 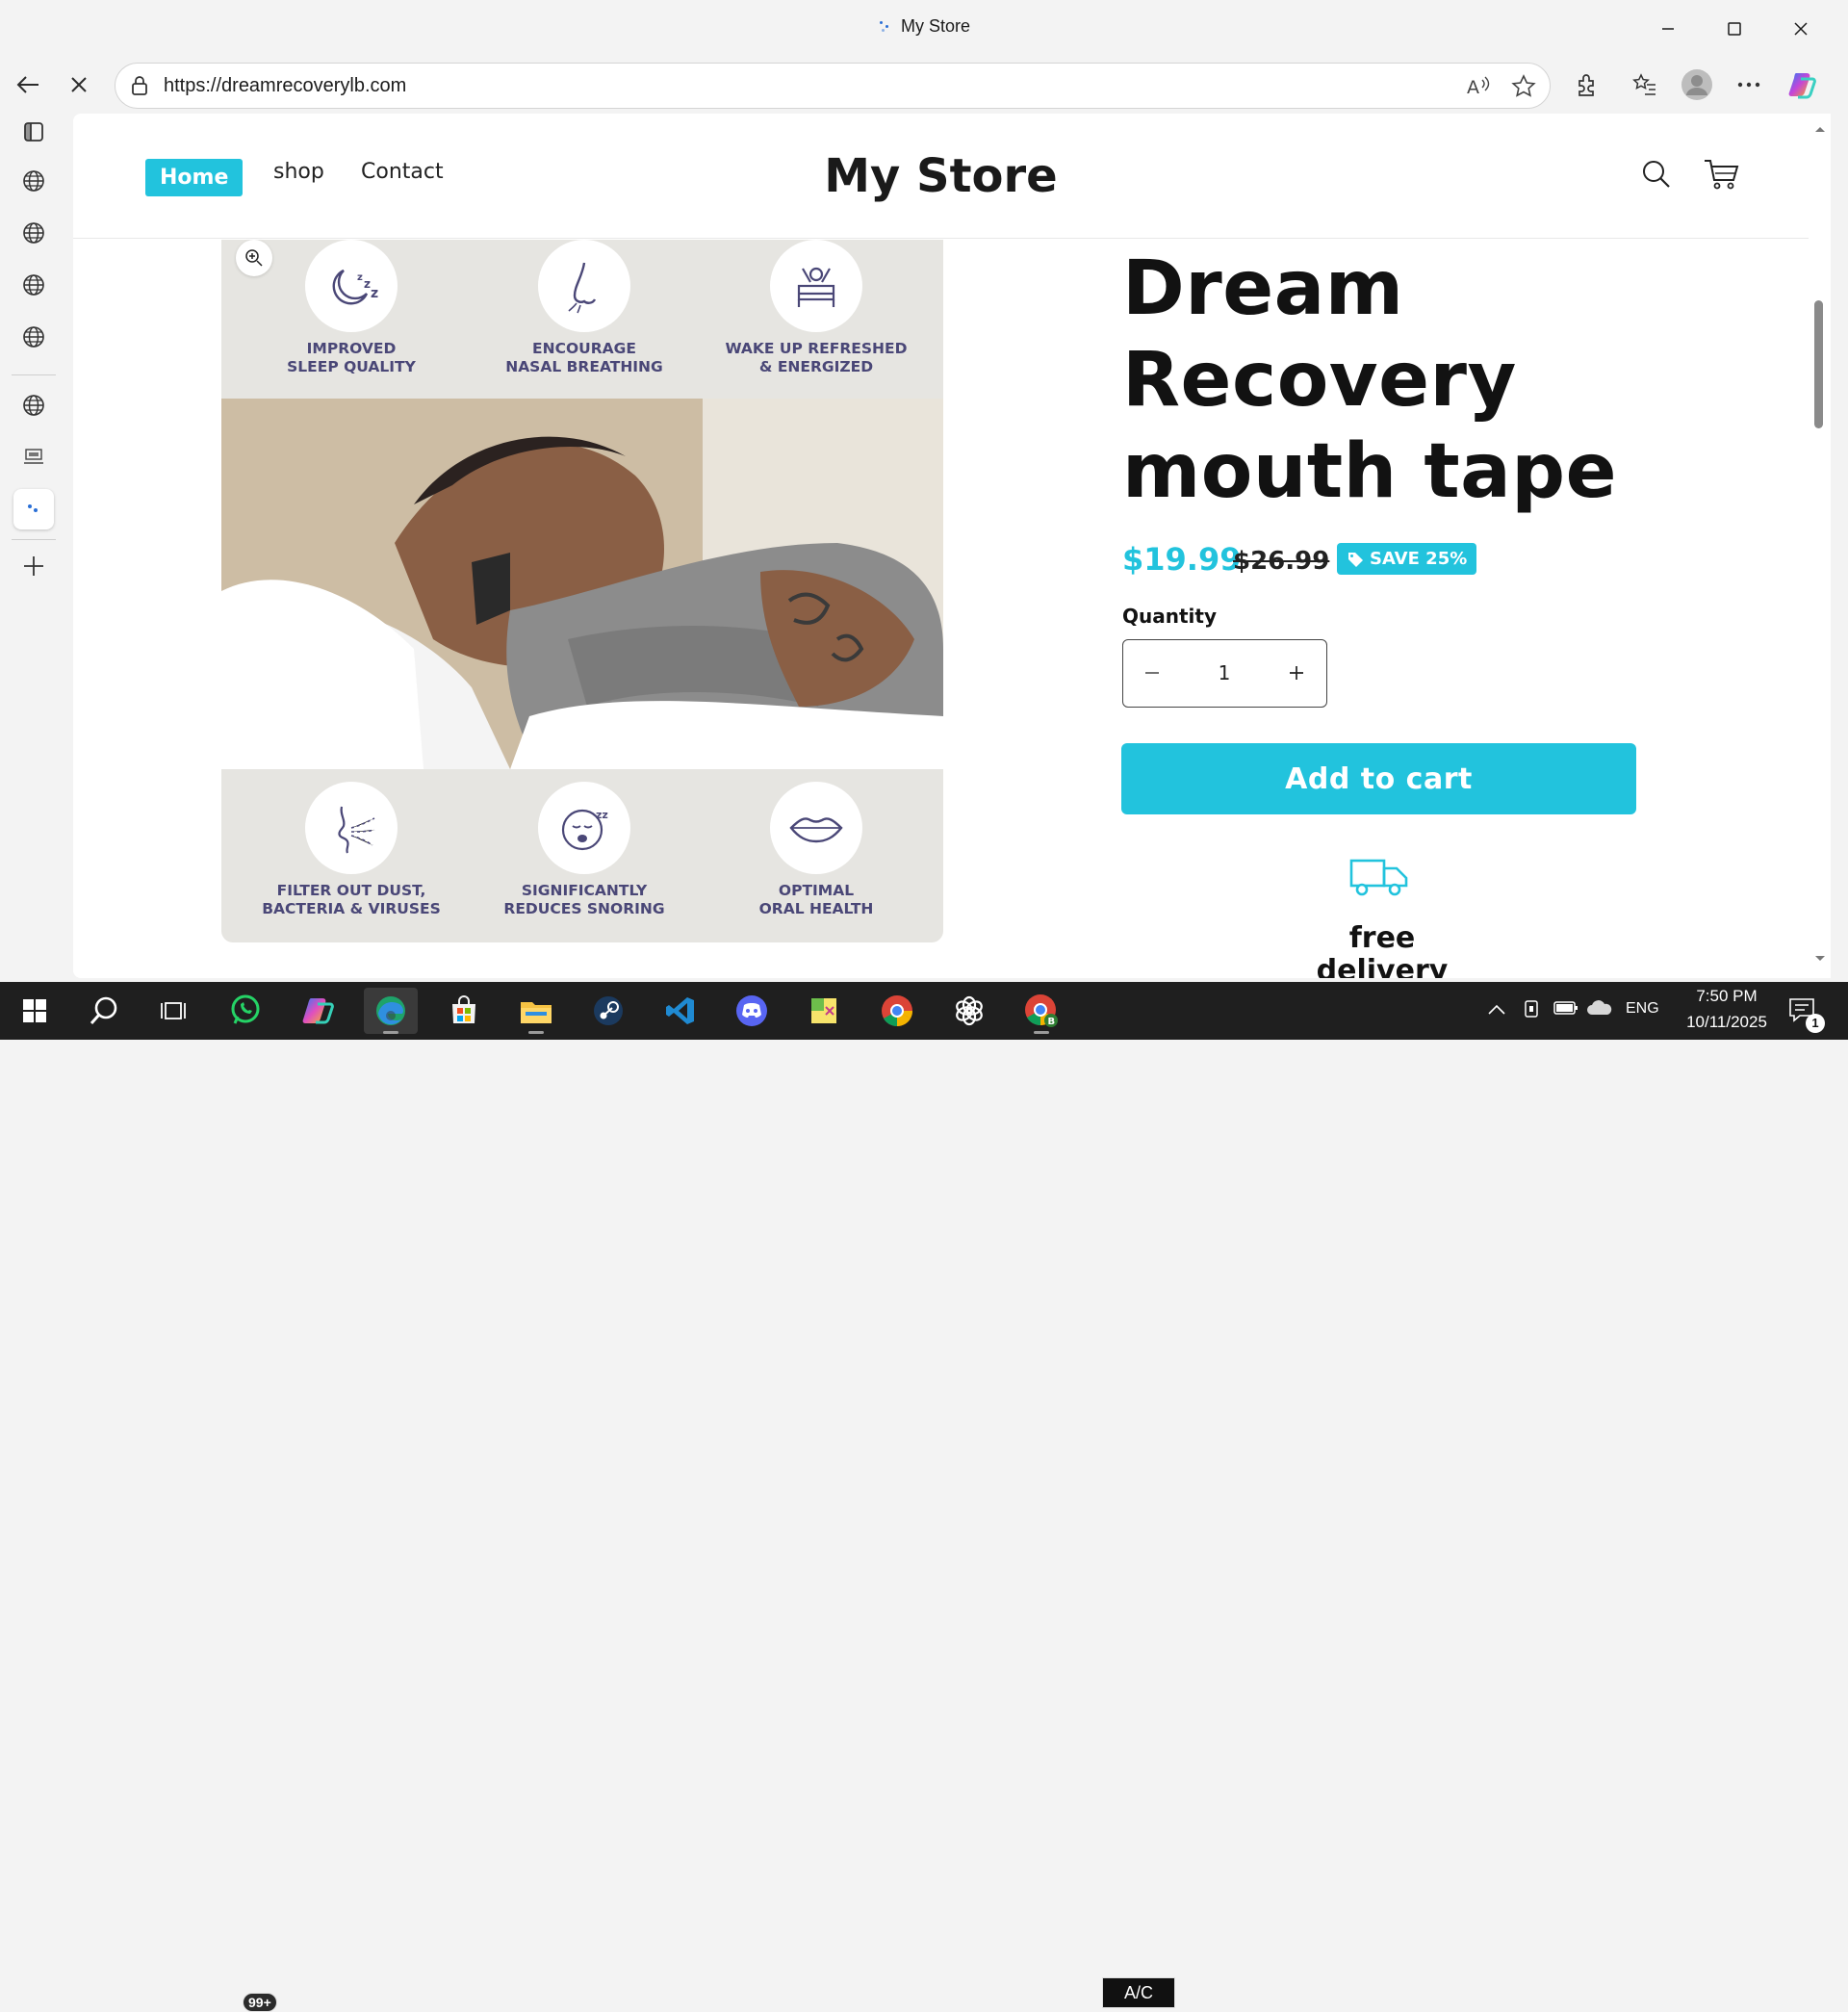 What do you see at coordinates (1169, 616) in the screenshot?
I see `quantity-label: Quantity` at bounding box center [1169, 616].